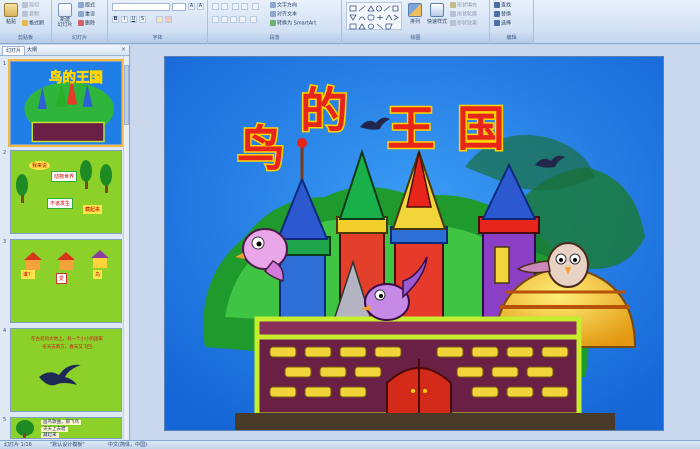 The height and width of the screenshot is (449, 700). Describe the element at coordinates (255, 6) in the screenshot. I see `line-spacing-icon` at that location.